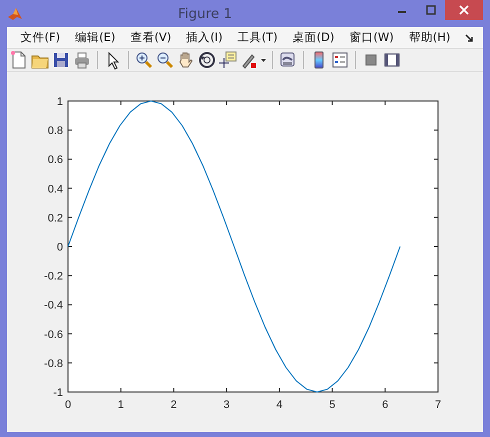  I want to click on tick-label: 6, so click(385, 405).